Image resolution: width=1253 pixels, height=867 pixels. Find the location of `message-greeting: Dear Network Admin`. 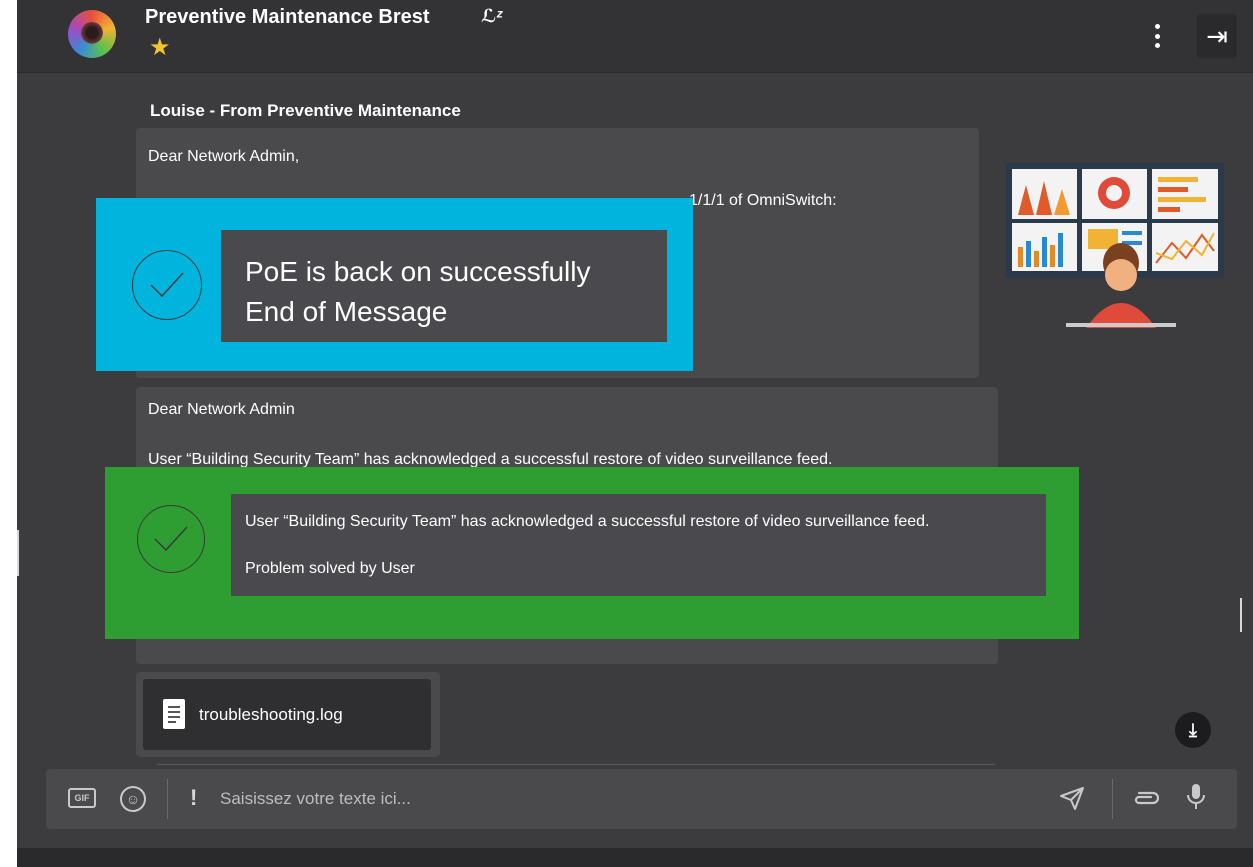

message-greeting: Dear Network Admin is located at coordinates (221, 409).